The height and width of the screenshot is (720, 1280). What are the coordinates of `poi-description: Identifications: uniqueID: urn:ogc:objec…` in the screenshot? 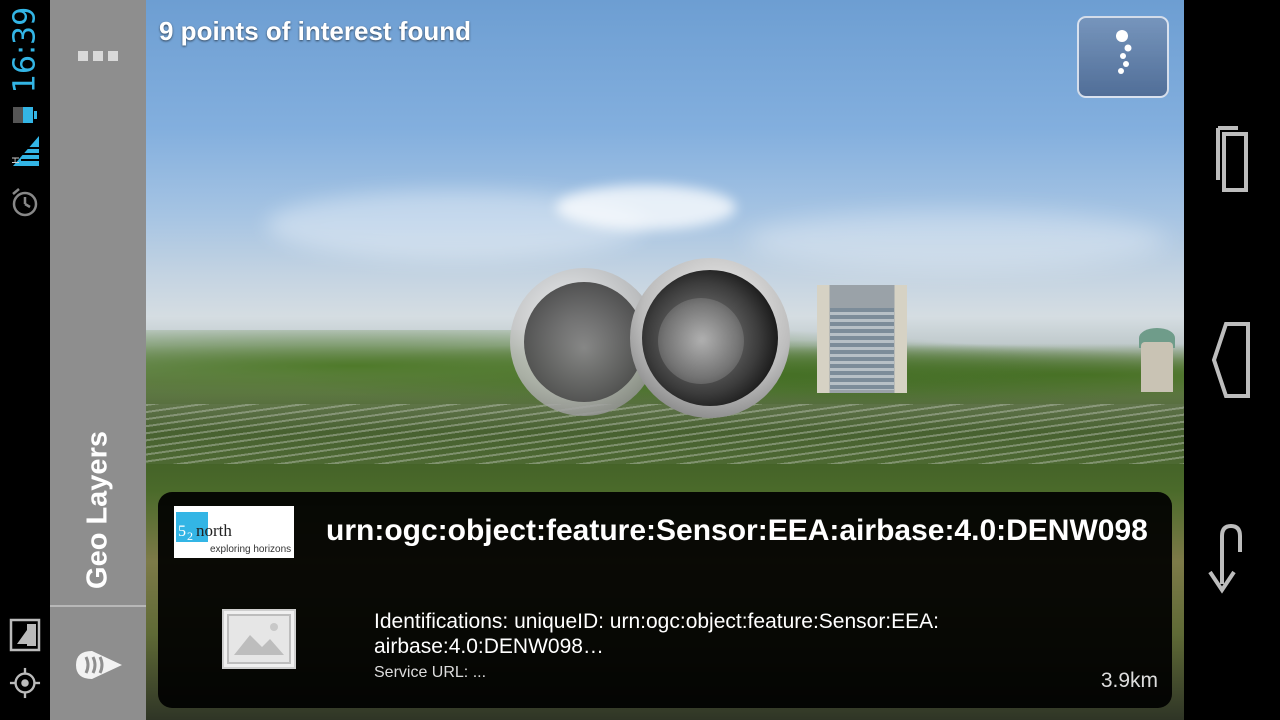 It's located at (657, 634).